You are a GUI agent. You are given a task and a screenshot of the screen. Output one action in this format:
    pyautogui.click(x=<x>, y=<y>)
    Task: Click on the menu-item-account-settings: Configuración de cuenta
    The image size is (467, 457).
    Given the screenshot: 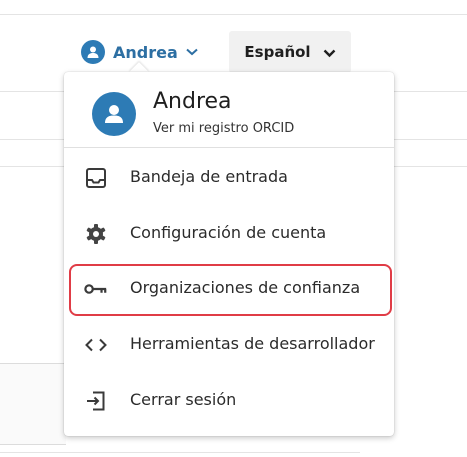 What is the action you would take?
    pyautogui.click(x=229, y=234)
    